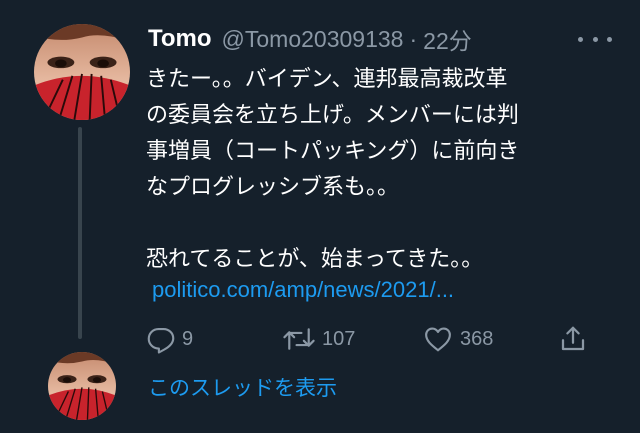 This screenshot has height=433, width=640. I want to click on tweet-text-line: の委員会を立ち上げ。メンバーには判, so click(332, 115).